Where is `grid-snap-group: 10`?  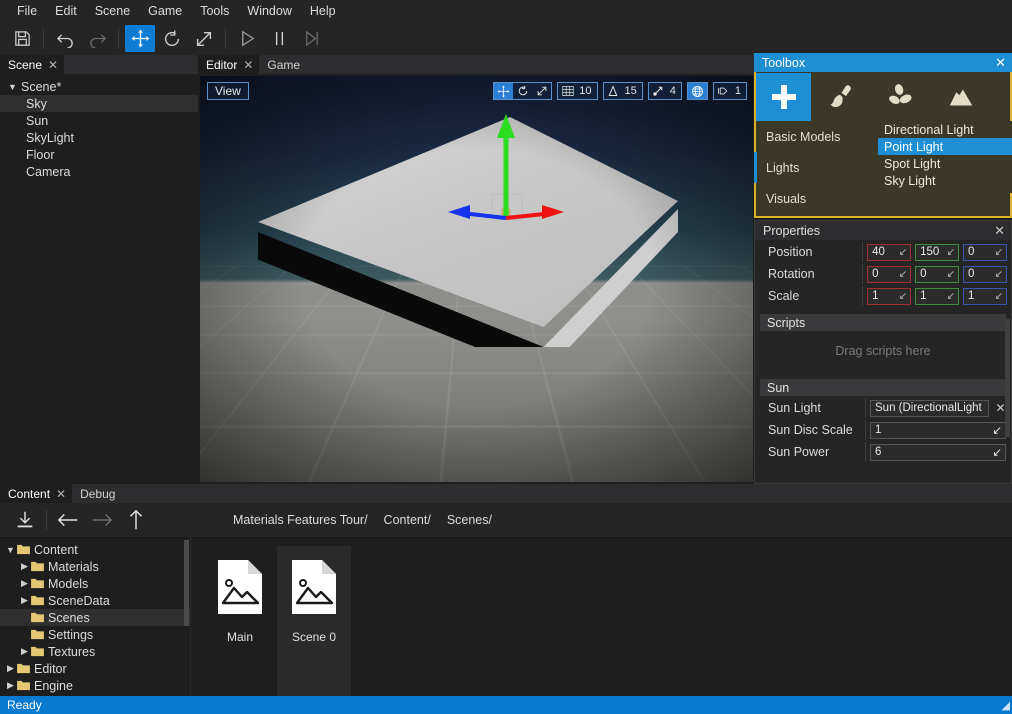
grid-snap-group: 10 is located at coordinates (577, 91).